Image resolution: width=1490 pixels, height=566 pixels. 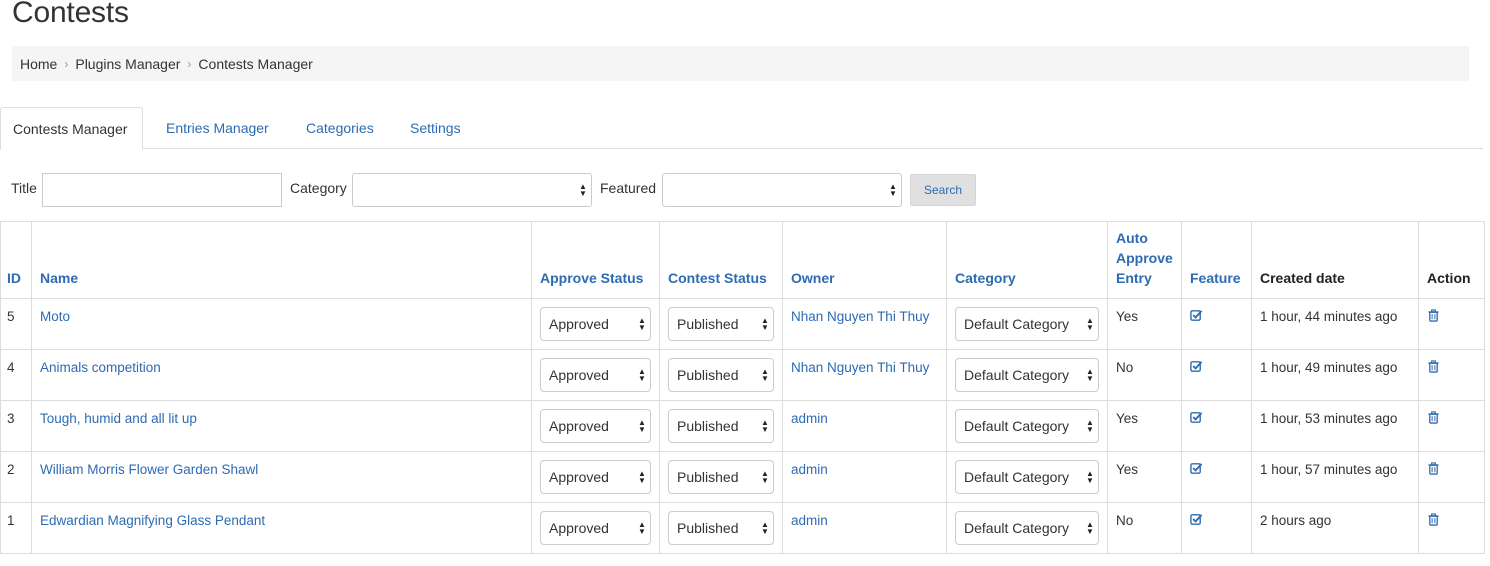 What do you see at coordinates (38, 64) in the screenshot?
I see `breadcrumb-home: Home` at bounding box center [38, 64].